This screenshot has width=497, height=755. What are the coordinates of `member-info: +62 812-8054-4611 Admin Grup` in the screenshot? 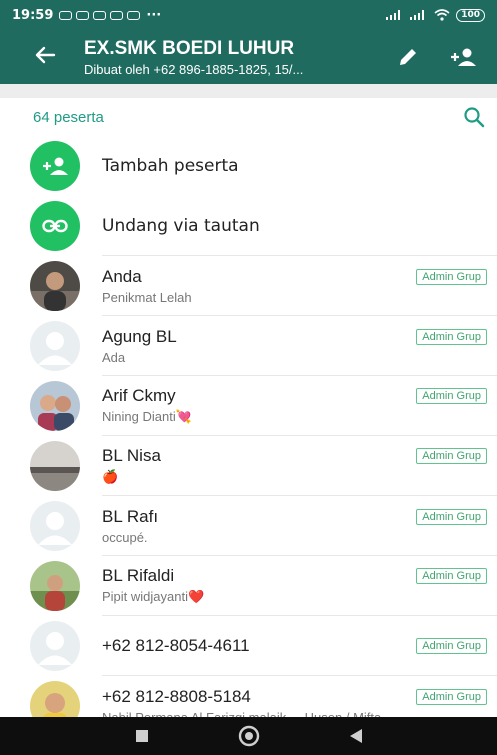 It's located at (299, 646).